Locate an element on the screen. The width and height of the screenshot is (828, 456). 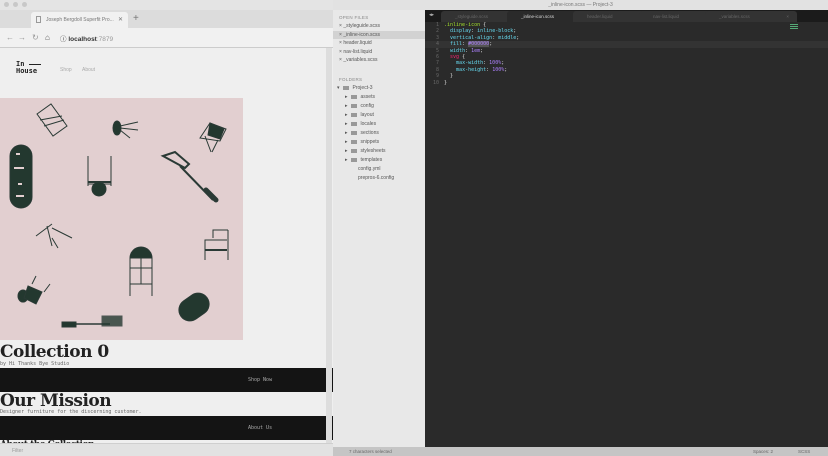
folder-item: ▸ sections is located at coordinates (362, 134).